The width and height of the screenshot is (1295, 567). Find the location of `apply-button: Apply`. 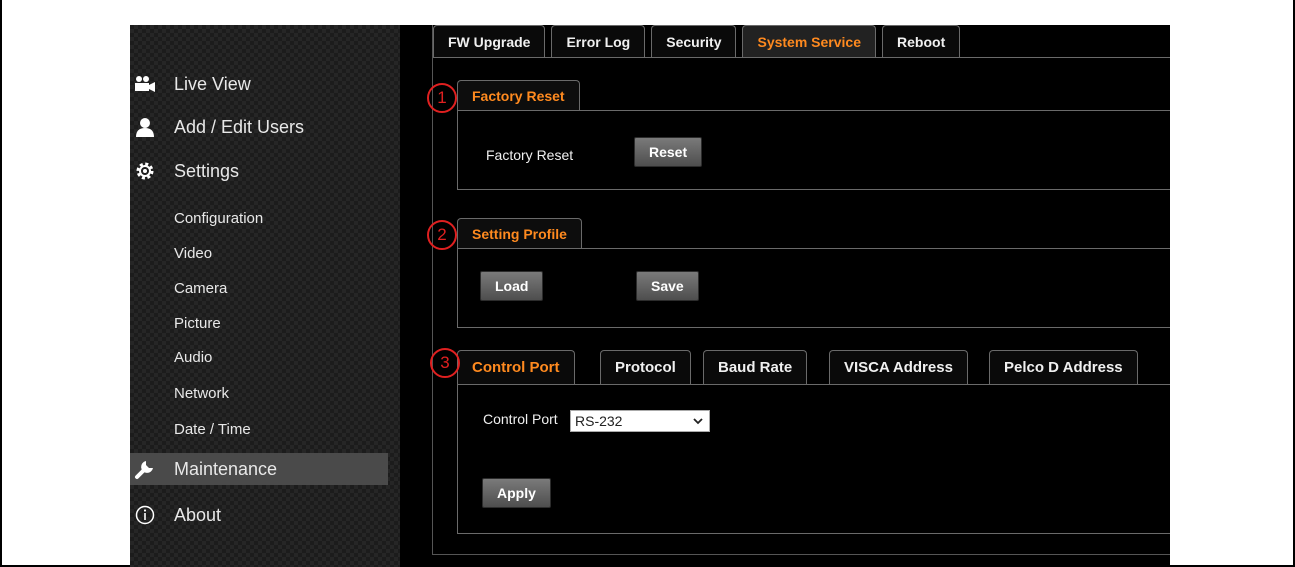

apply-button: Apply is located at coordinates (516, 493).